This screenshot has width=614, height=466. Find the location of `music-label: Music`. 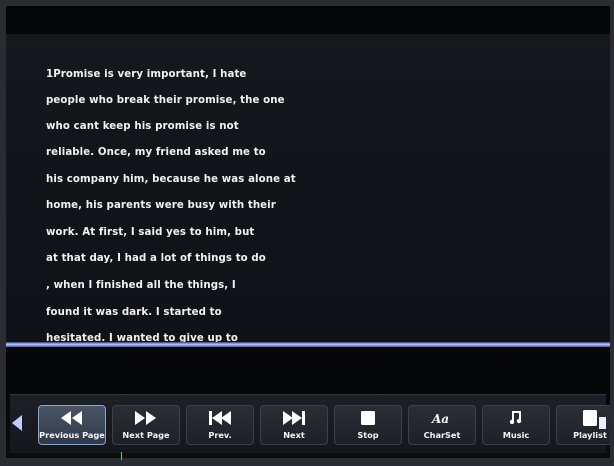

music-label: Music is located at coordinates (516, 435).